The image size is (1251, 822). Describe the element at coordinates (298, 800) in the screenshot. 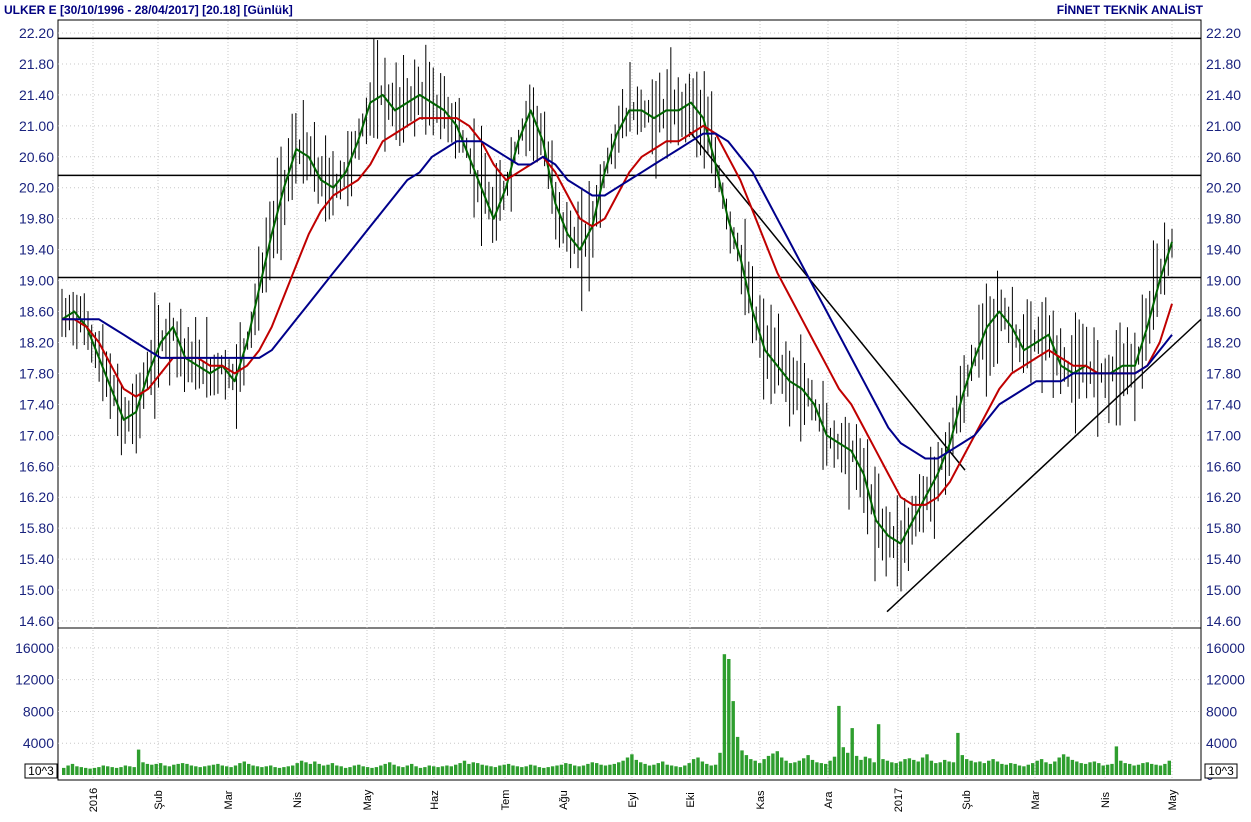

I see `x-tick-label: Nis` at that location.